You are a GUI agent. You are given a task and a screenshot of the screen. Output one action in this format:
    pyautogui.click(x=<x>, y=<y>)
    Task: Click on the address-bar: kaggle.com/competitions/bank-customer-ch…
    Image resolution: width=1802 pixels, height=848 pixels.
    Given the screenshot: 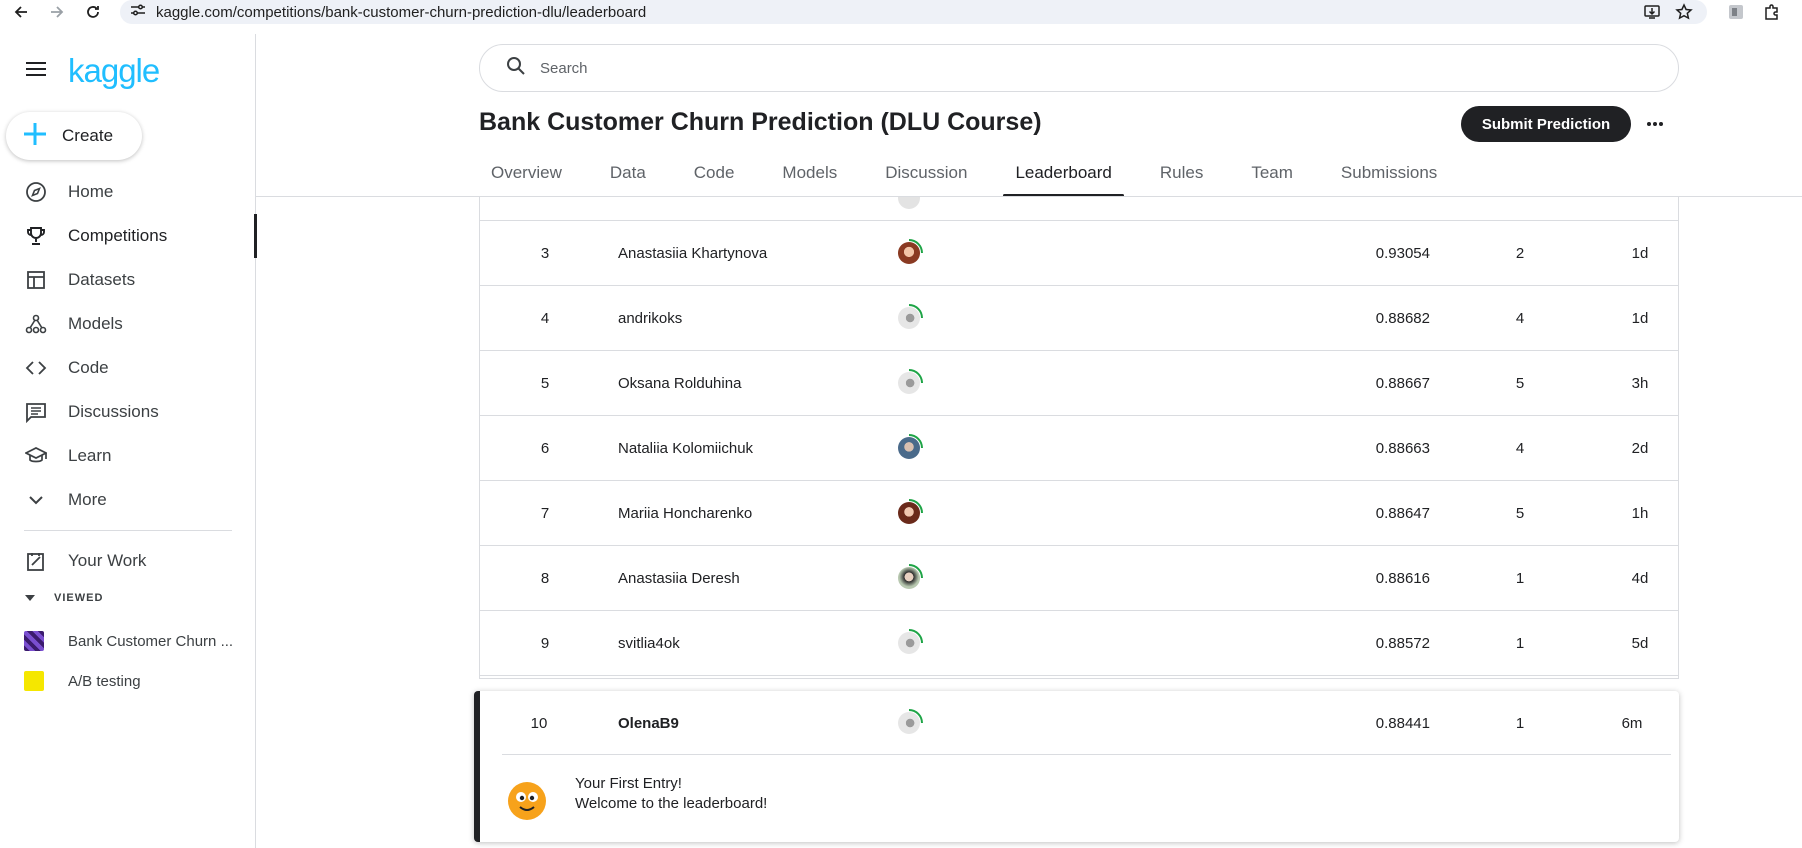 What is the action you would take?
    pyautogui.click(x=913, y=12)
    